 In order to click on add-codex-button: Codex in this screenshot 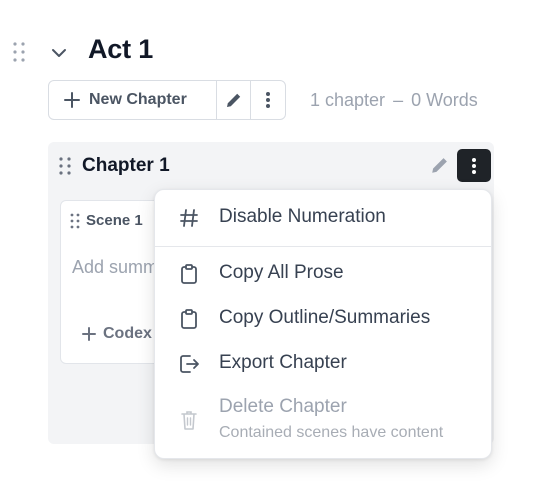, I will do `click(116, 334)`.